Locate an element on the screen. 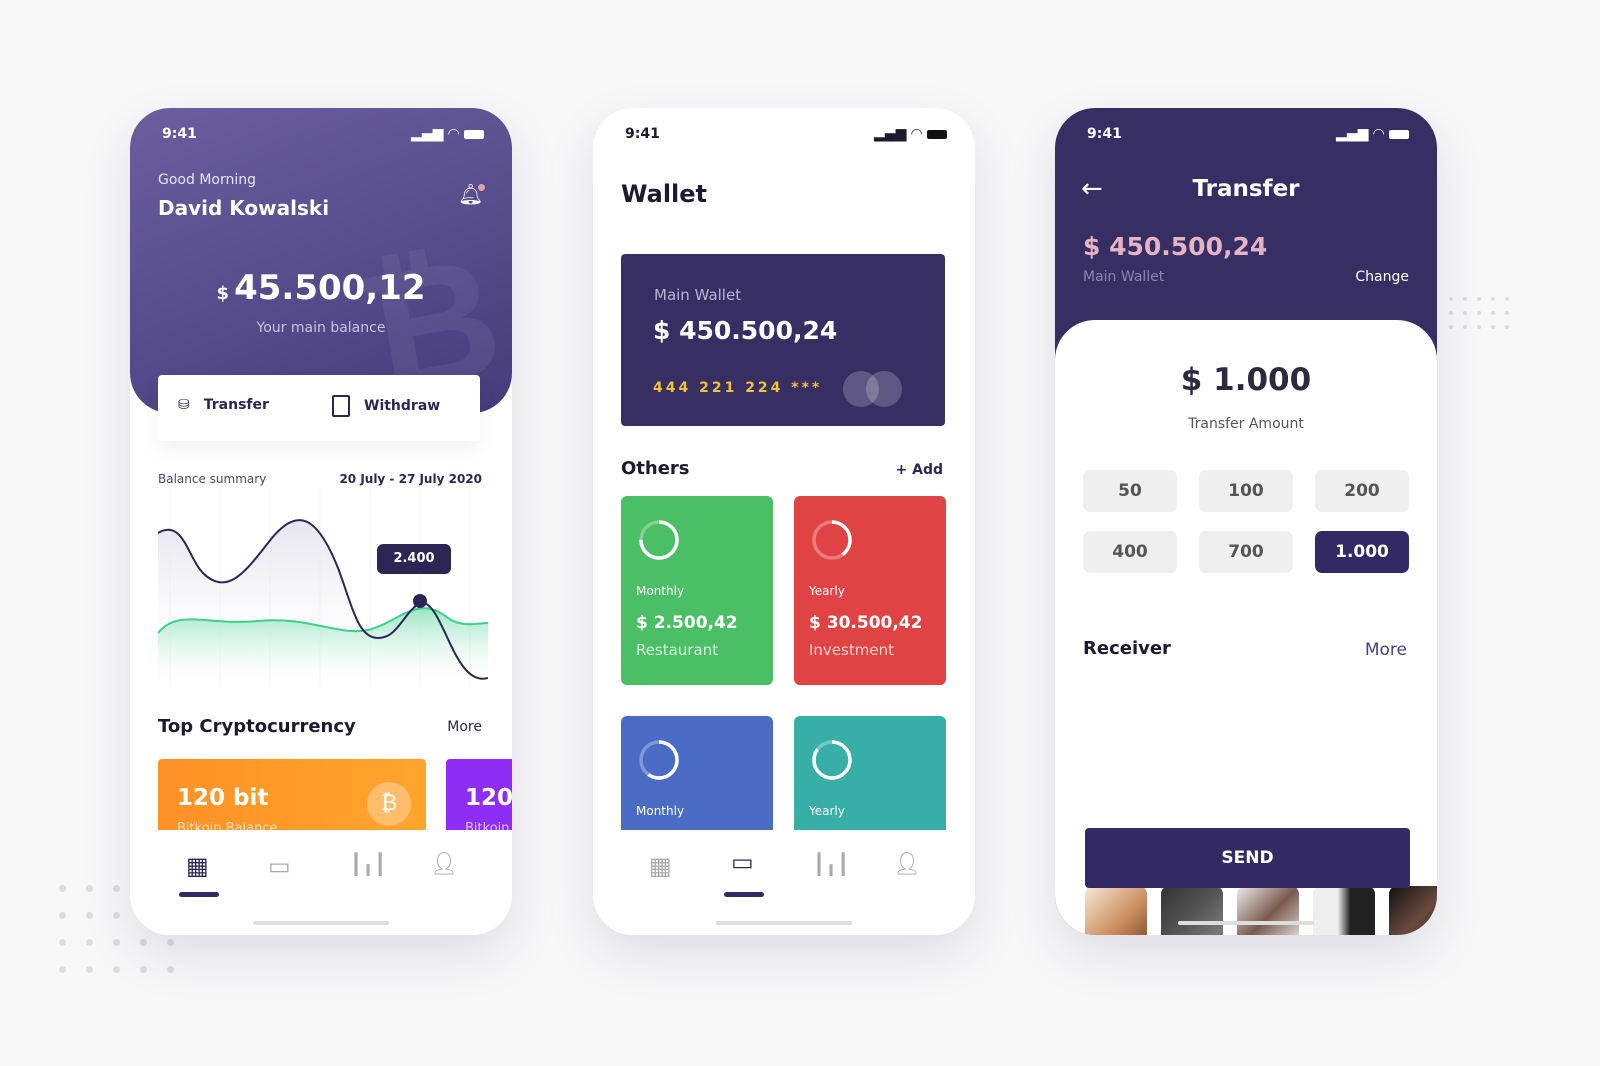 This screenshot has height=1066, width=1600. amount-chip: 200 is located at coordinates (1362, 491).